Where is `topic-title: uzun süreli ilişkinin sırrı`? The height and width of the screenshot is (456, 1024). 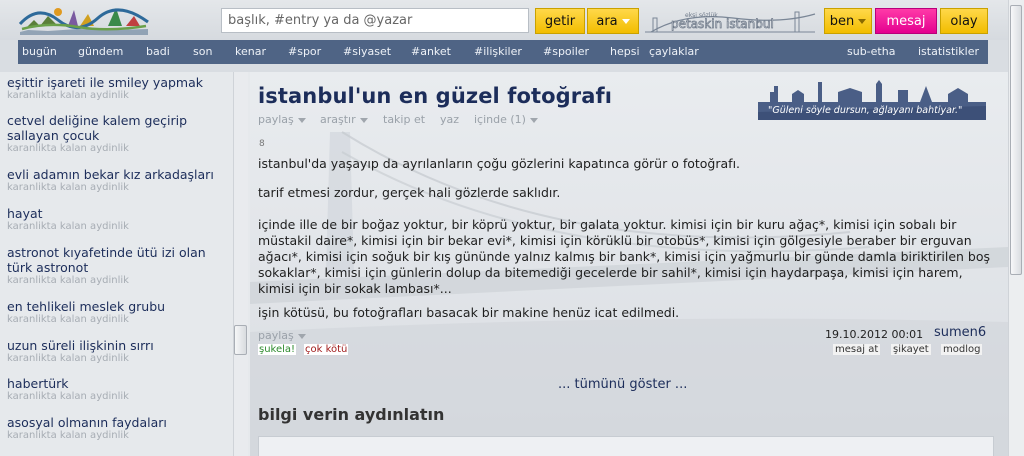
topic-title: uzun süreli ilişkinin sırrı is located at coordinates (120, 345).